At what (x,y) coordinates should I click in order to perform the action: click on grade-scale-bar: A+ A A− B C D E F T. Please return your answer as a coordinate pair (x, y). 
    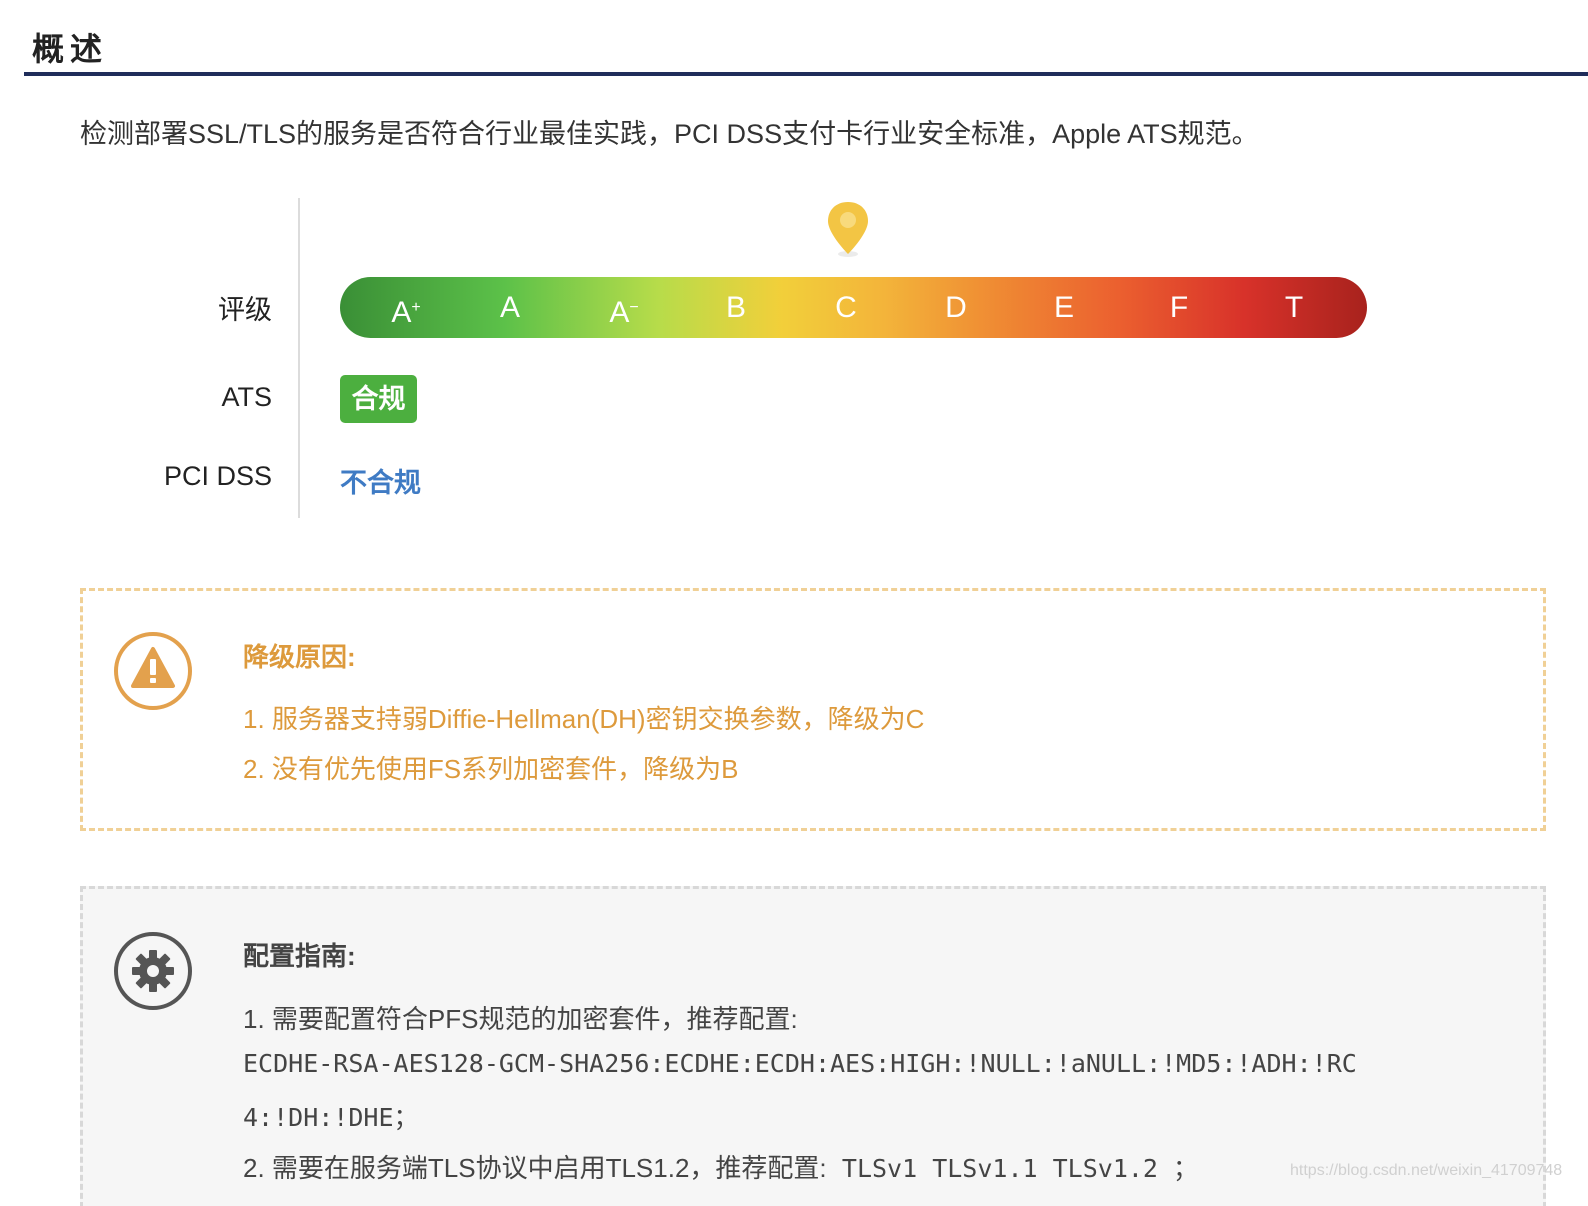
    Looking at the image, I should click on (853, 307).